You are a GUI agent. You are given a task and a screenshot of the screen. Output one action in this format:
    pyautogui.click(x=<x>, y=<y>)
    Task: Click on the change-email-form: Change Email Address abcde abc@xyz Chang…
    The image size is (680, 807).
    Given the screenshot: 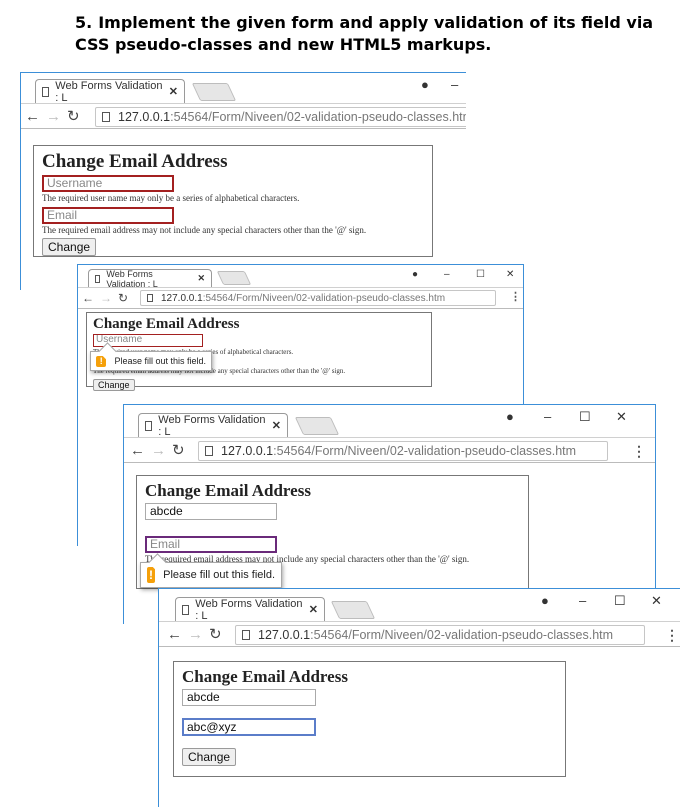 What is the action you would take?
    pyautogui.click(x=369, y=719)
    